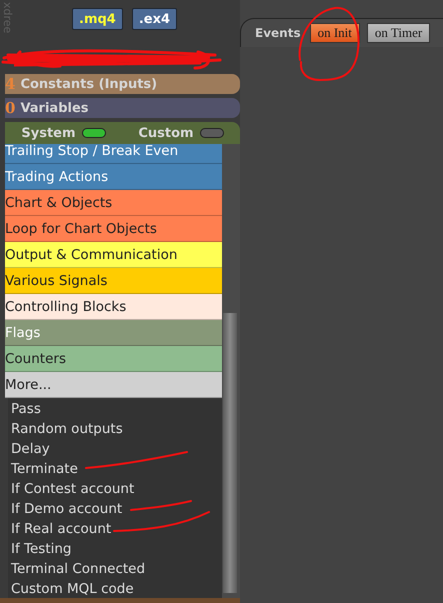  I want to click on scrollbar, so click(231, 371).